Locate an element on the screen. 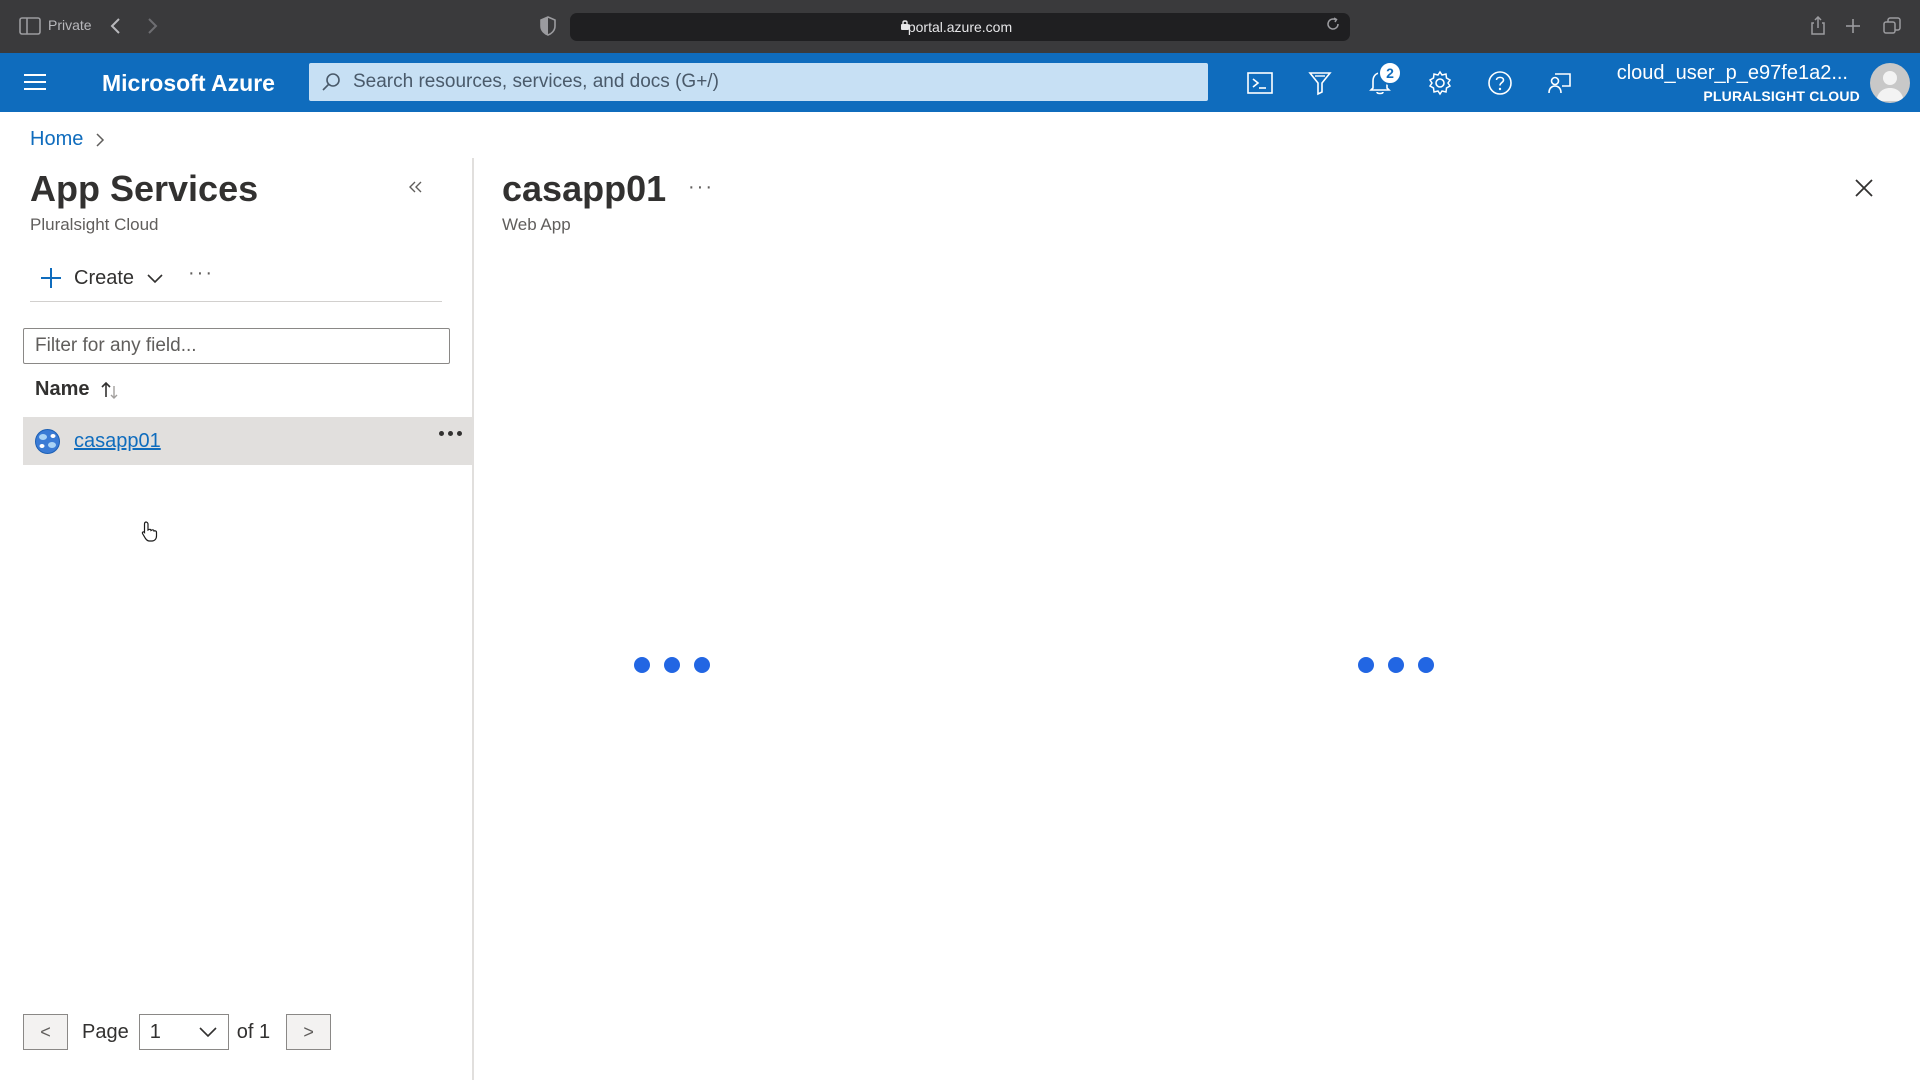  address-bar: portal.azure.com is located at coordinates (960, 27).